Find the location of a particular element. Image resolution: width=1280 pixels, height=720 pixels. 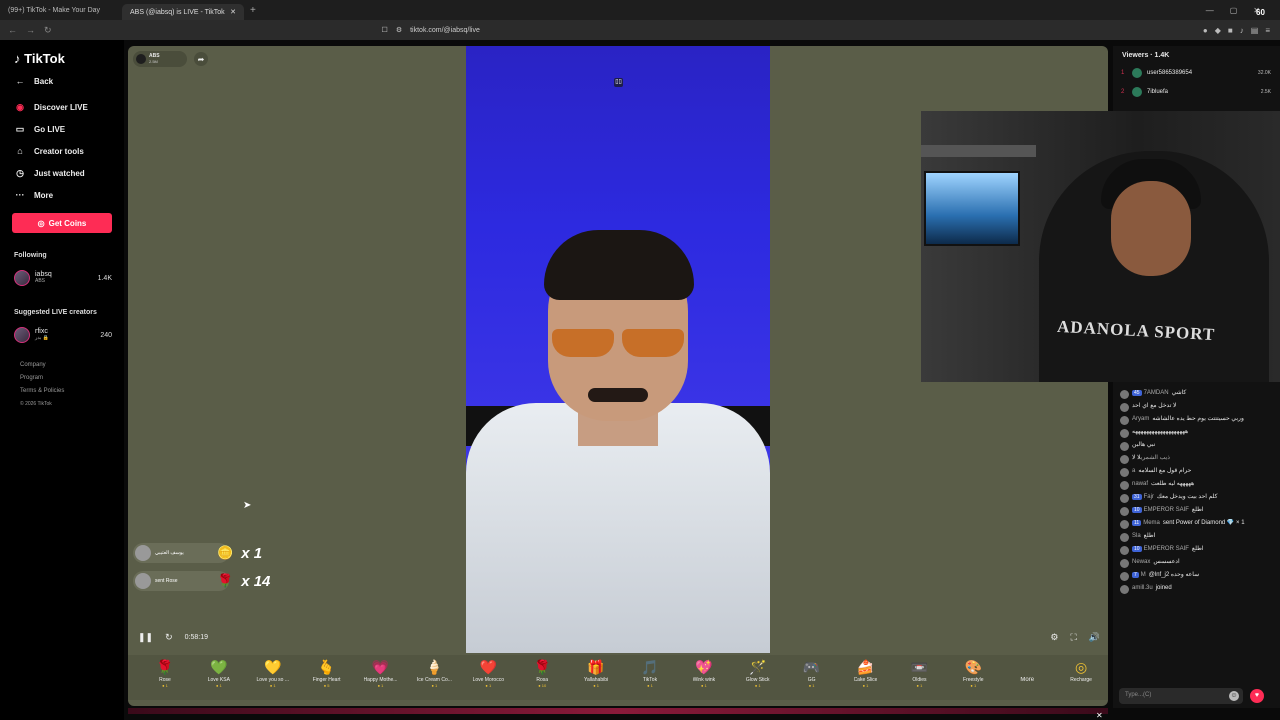

heart-icon: ♥ is located at coordinates (1257, 696).